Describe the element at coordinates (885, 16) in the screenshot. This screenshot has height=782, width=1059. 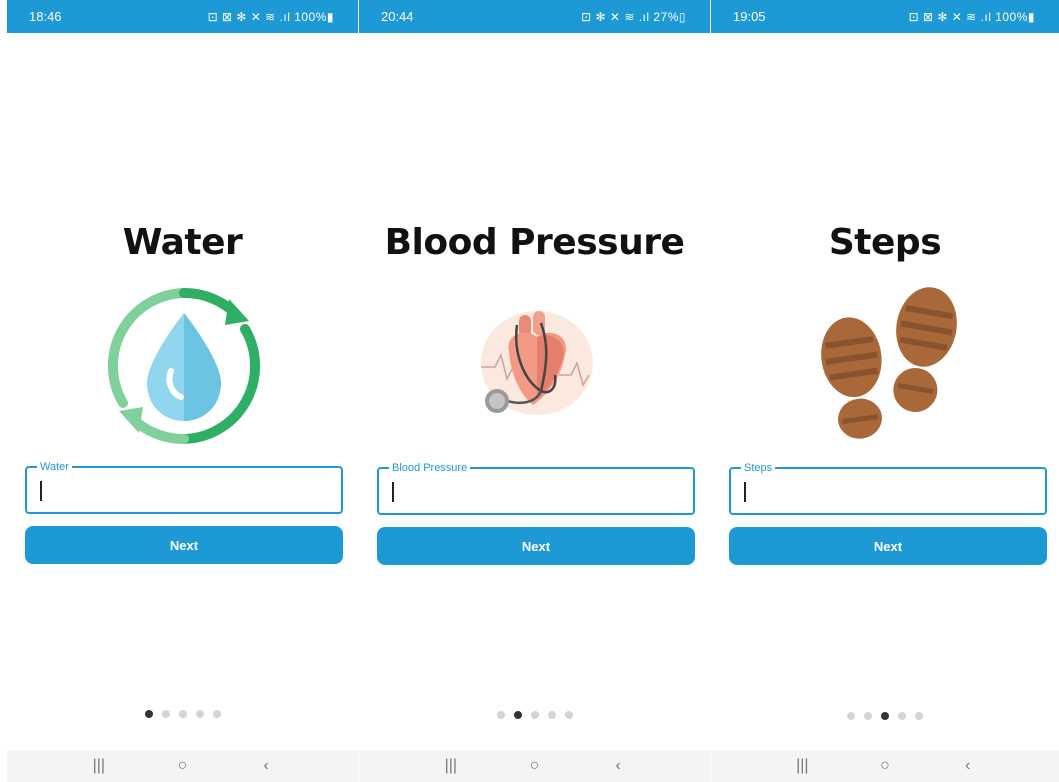
I see `status-bar: 19:05 ⊡ ⊠ ✻ ✕ ≋ .ıl 100%▮` at that location.